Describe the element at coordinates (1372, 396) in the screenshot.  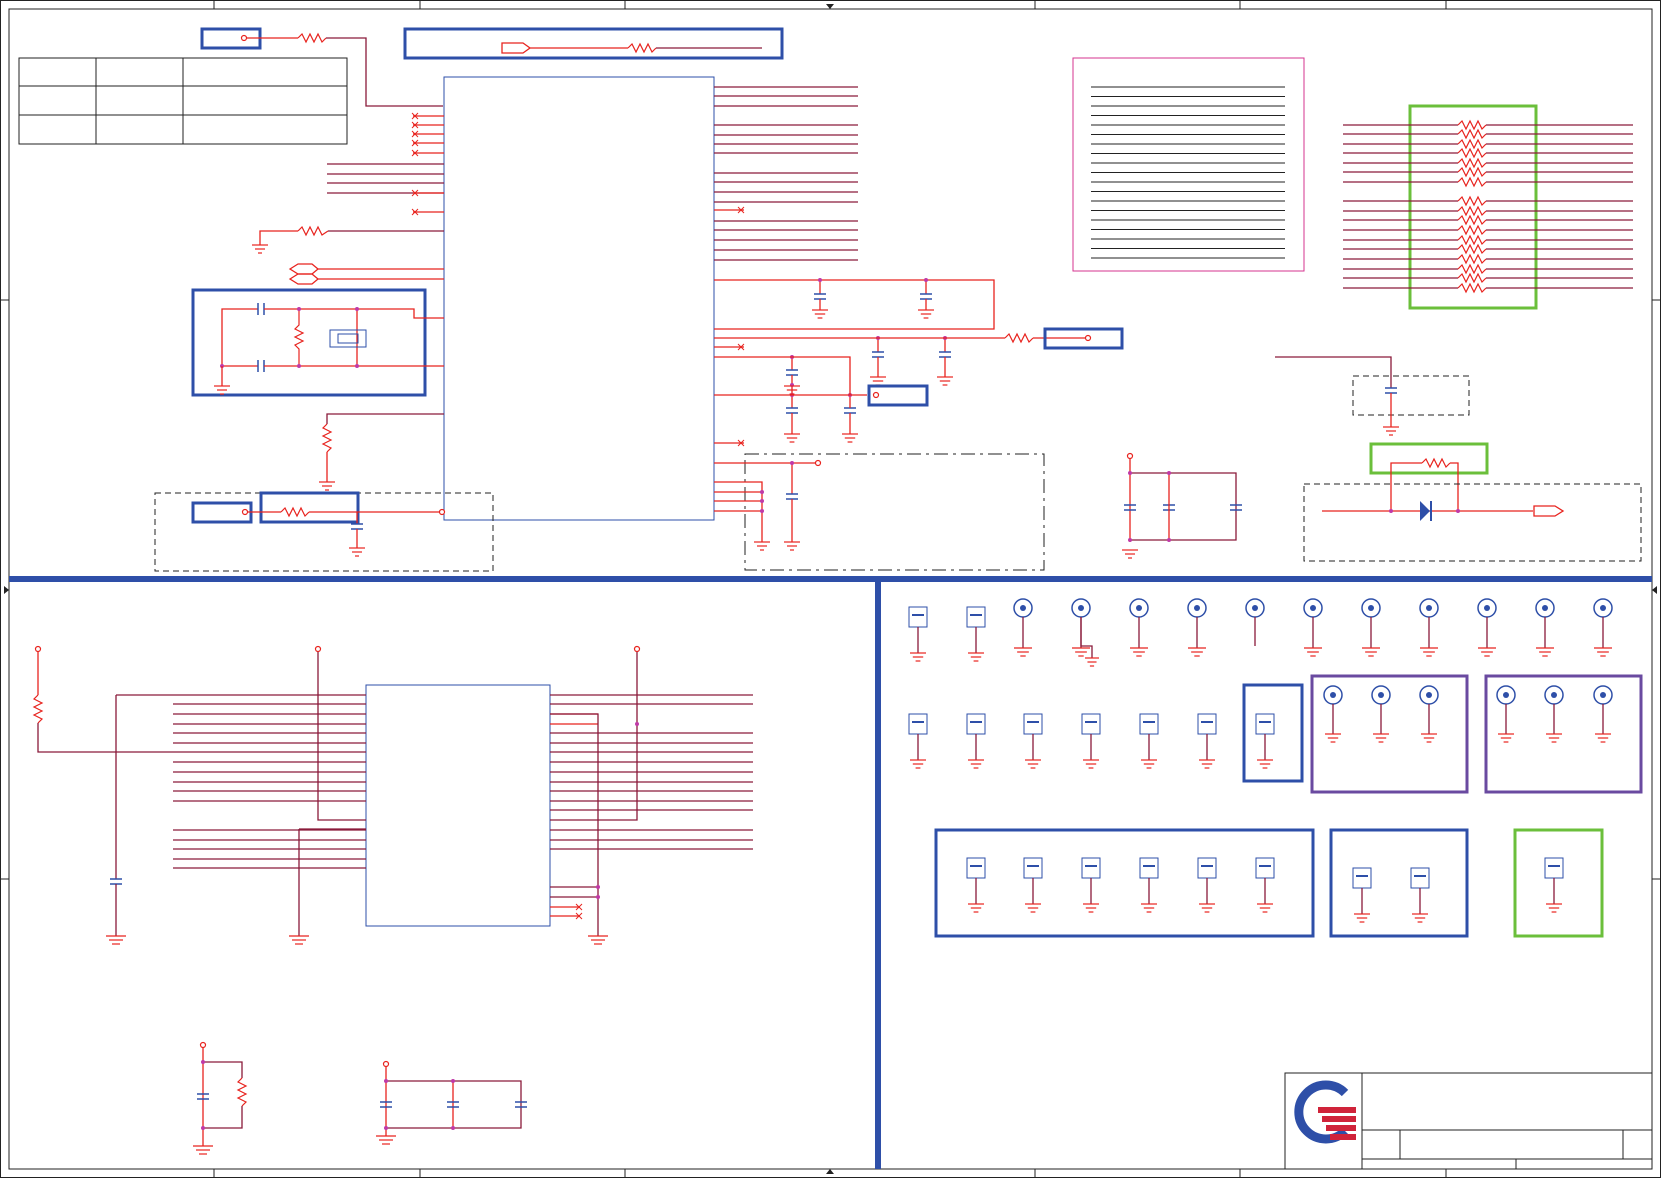
I see `filter-cap` at that location.